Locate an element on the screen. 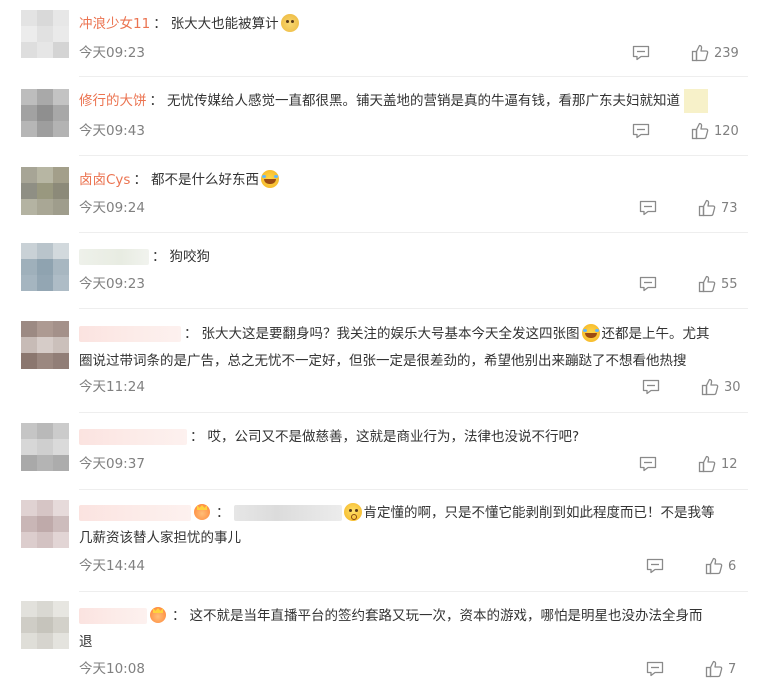 This screenshot has height=693, width=768. like-button: 7 is located at coordinates (720, 669).